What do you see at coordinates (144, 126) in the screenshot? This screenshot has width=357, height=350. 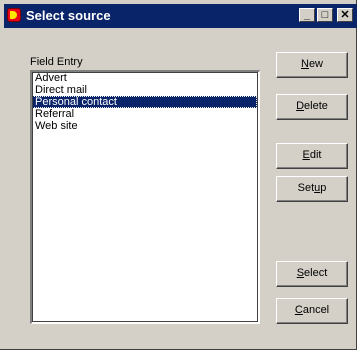 I see `list-item: Web site` at bounding box center [144, 126].